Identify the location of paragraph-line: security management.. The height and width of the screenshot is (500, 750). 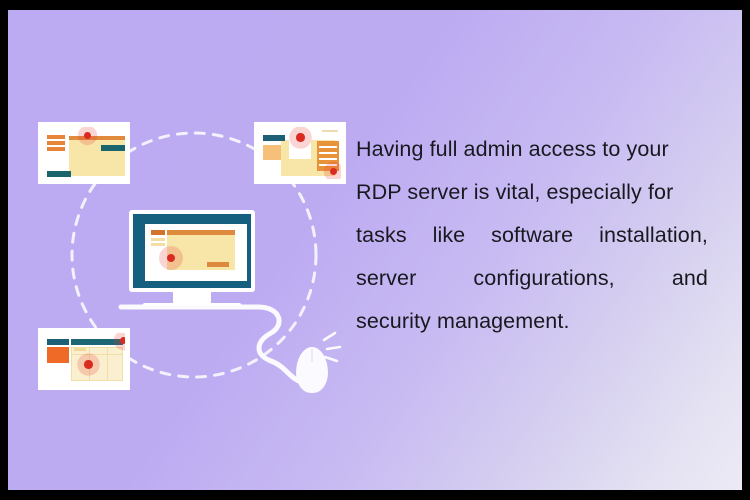
(463, 321).